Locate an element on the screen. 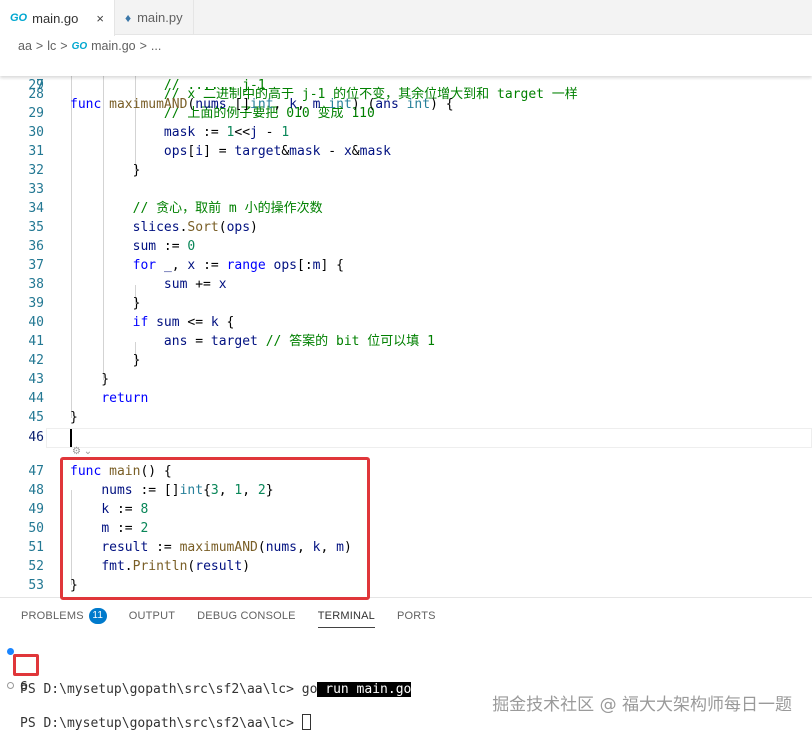  line-number: 40 is located at coordinates (36, 322).